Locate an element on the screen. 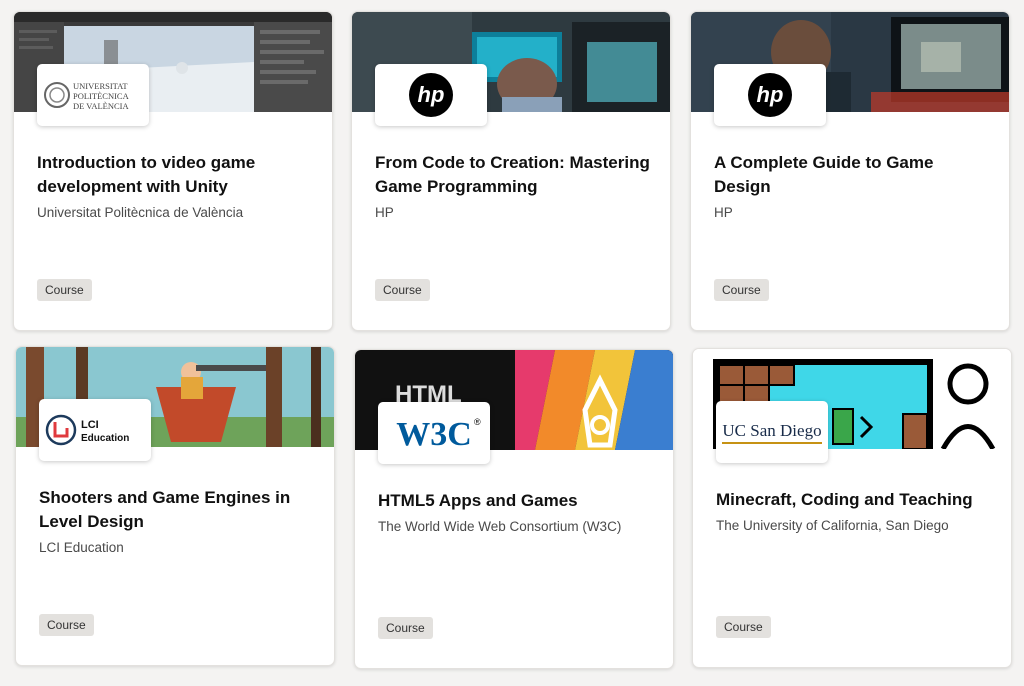  w3c-logo-icon: W3C ® is located at coordinates (438, 434).